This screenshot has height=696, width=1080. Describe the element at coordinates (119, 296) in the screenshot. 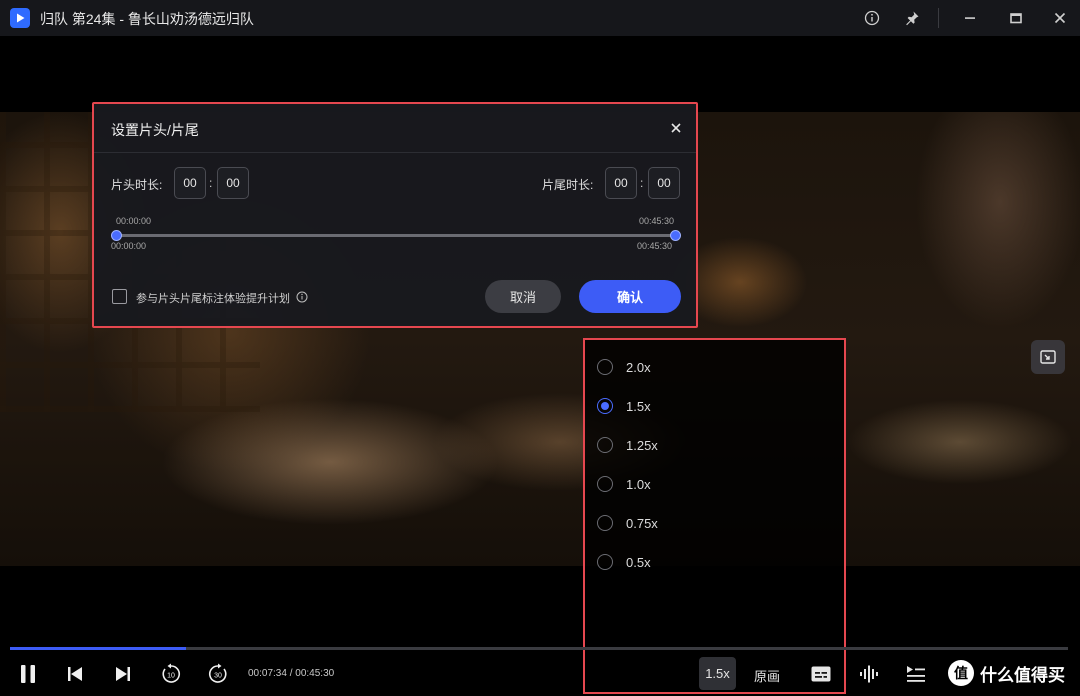

I see `participate-checkbox` at that location.